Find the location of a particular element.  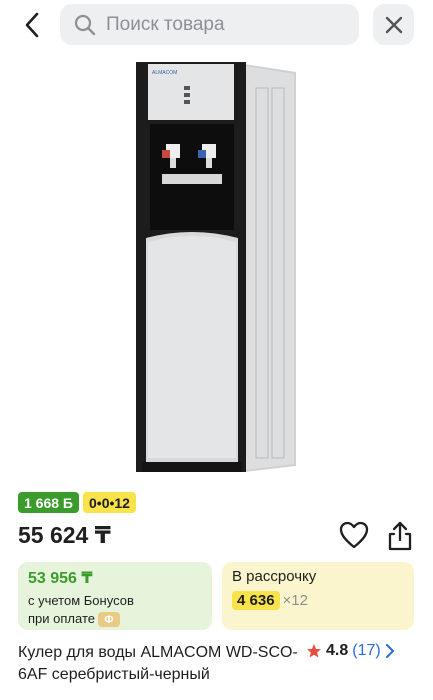

kaspi-icon: Ф is located at coordinates (108, 620).